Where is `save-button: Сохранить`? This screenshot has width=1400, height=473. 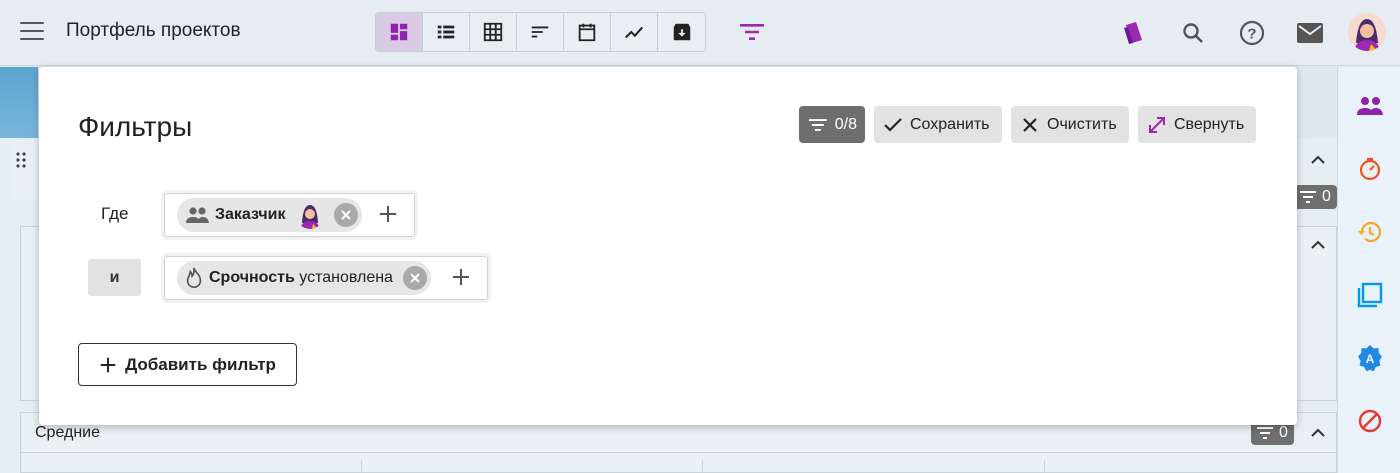 save-button: Сохранить is located at coordinates (938, 124).